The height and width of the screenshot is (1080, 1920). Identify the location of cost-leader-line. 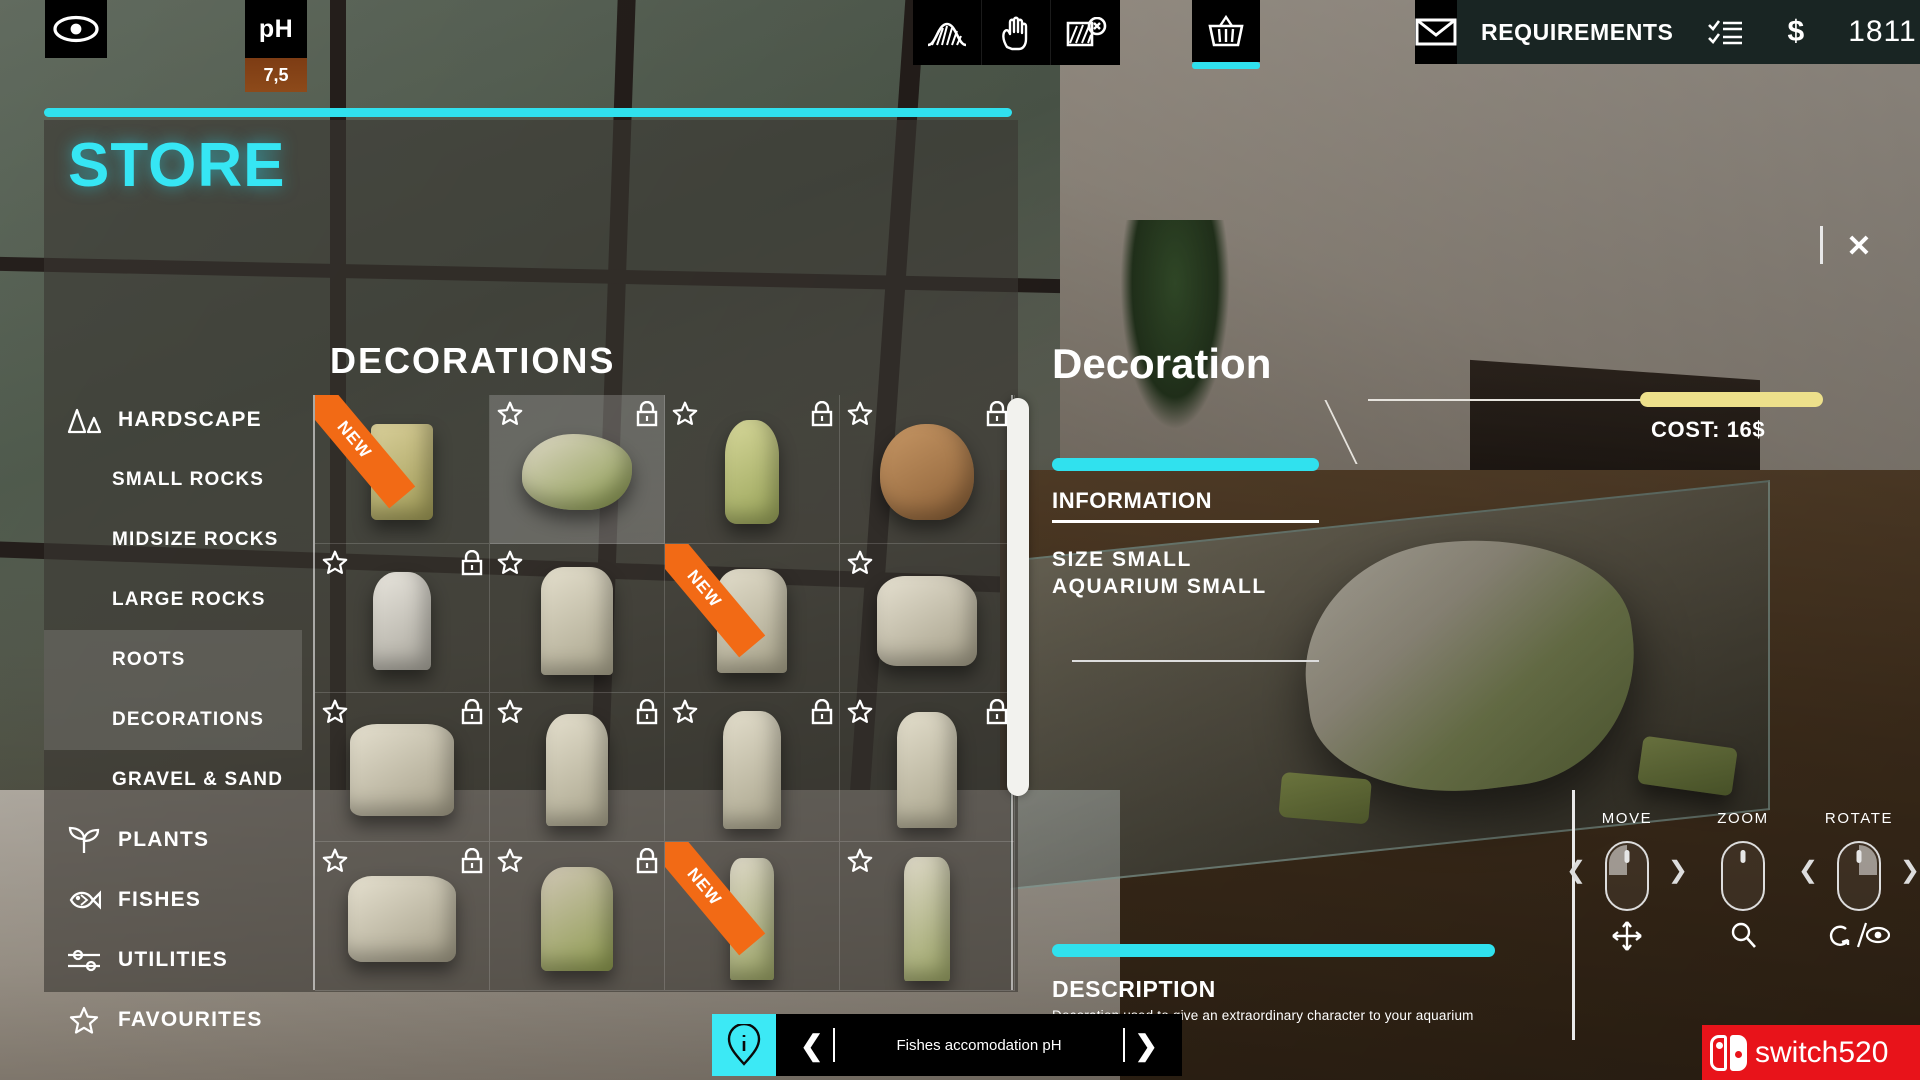
(1505, 400).